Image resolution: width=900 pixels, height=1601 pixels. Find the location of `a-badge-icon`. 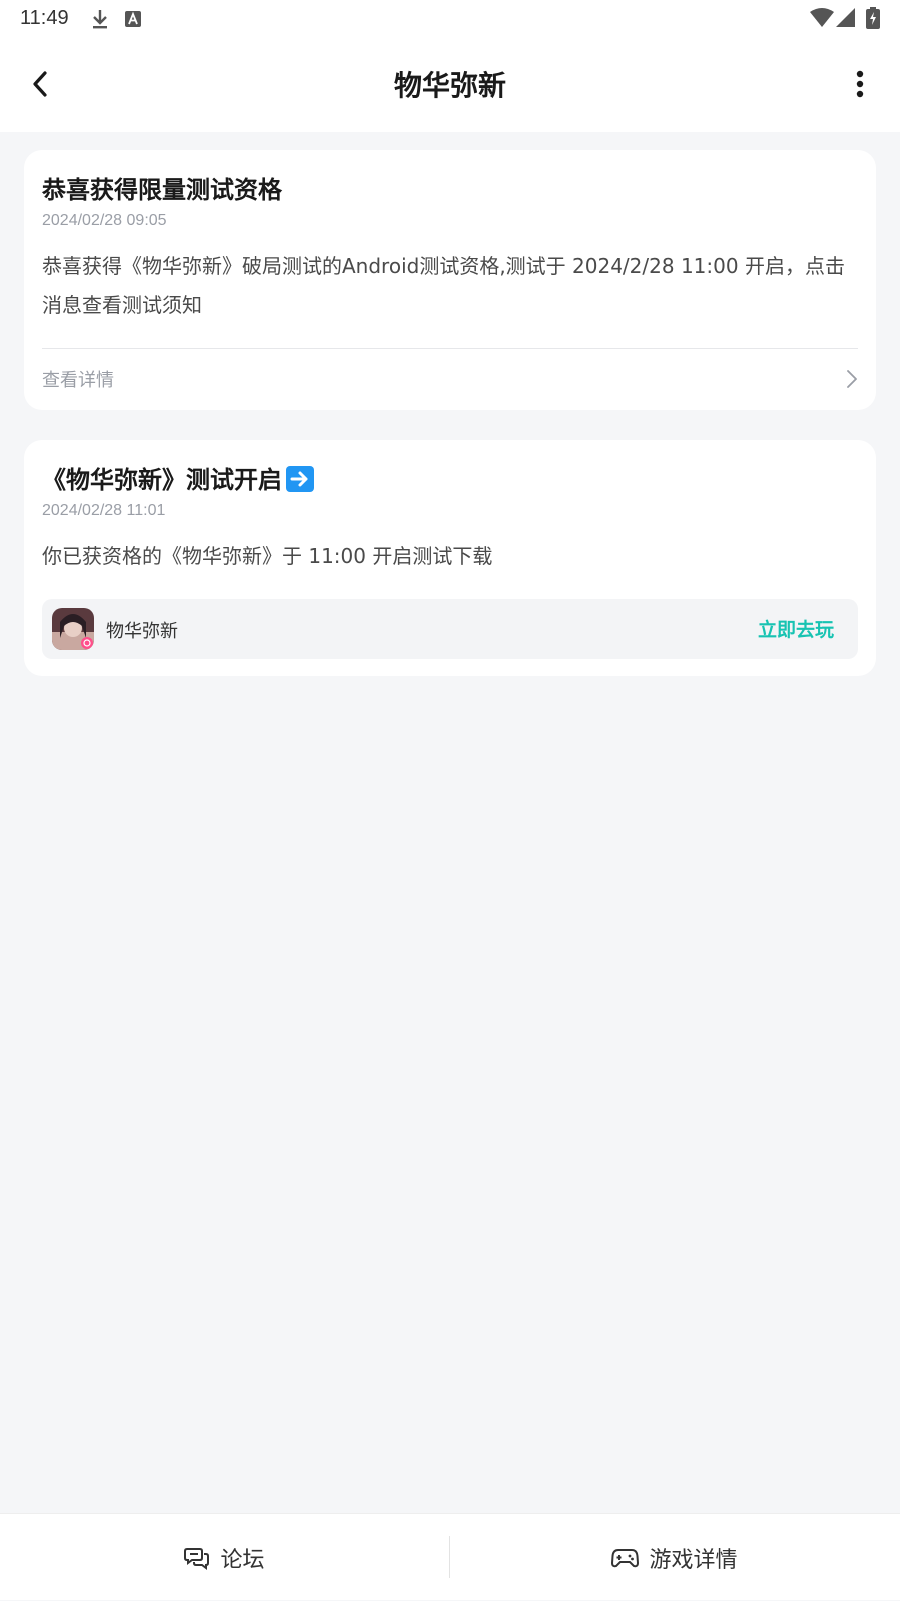

a-badge-icon is located at coordinates (133, 21).